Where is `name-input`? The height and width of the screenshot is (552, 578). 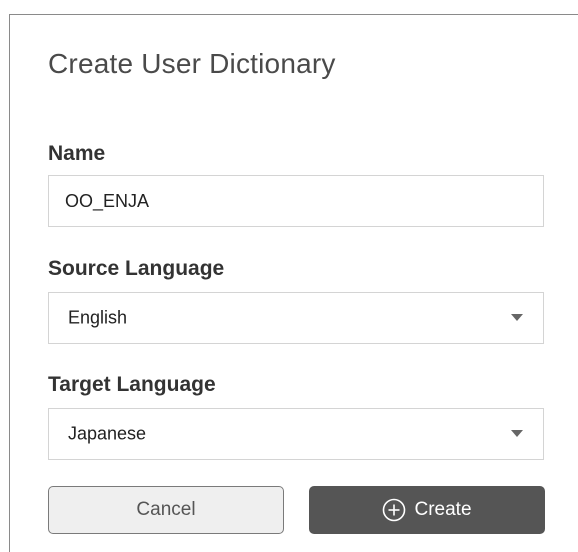 name-input is located at coordinates (296, 201).